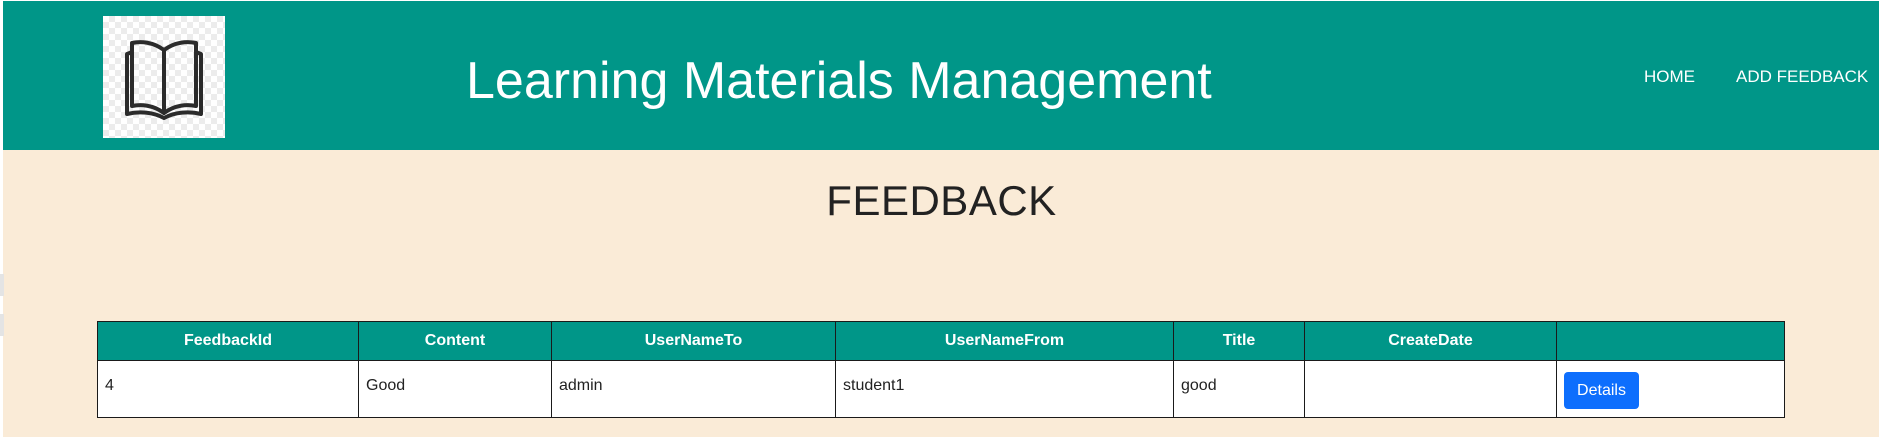 This screenshot has height=437, width=1883. Describe the element at coordinates (1670, 389) in the screenshot. I see `cell-actions: Details` at that location.